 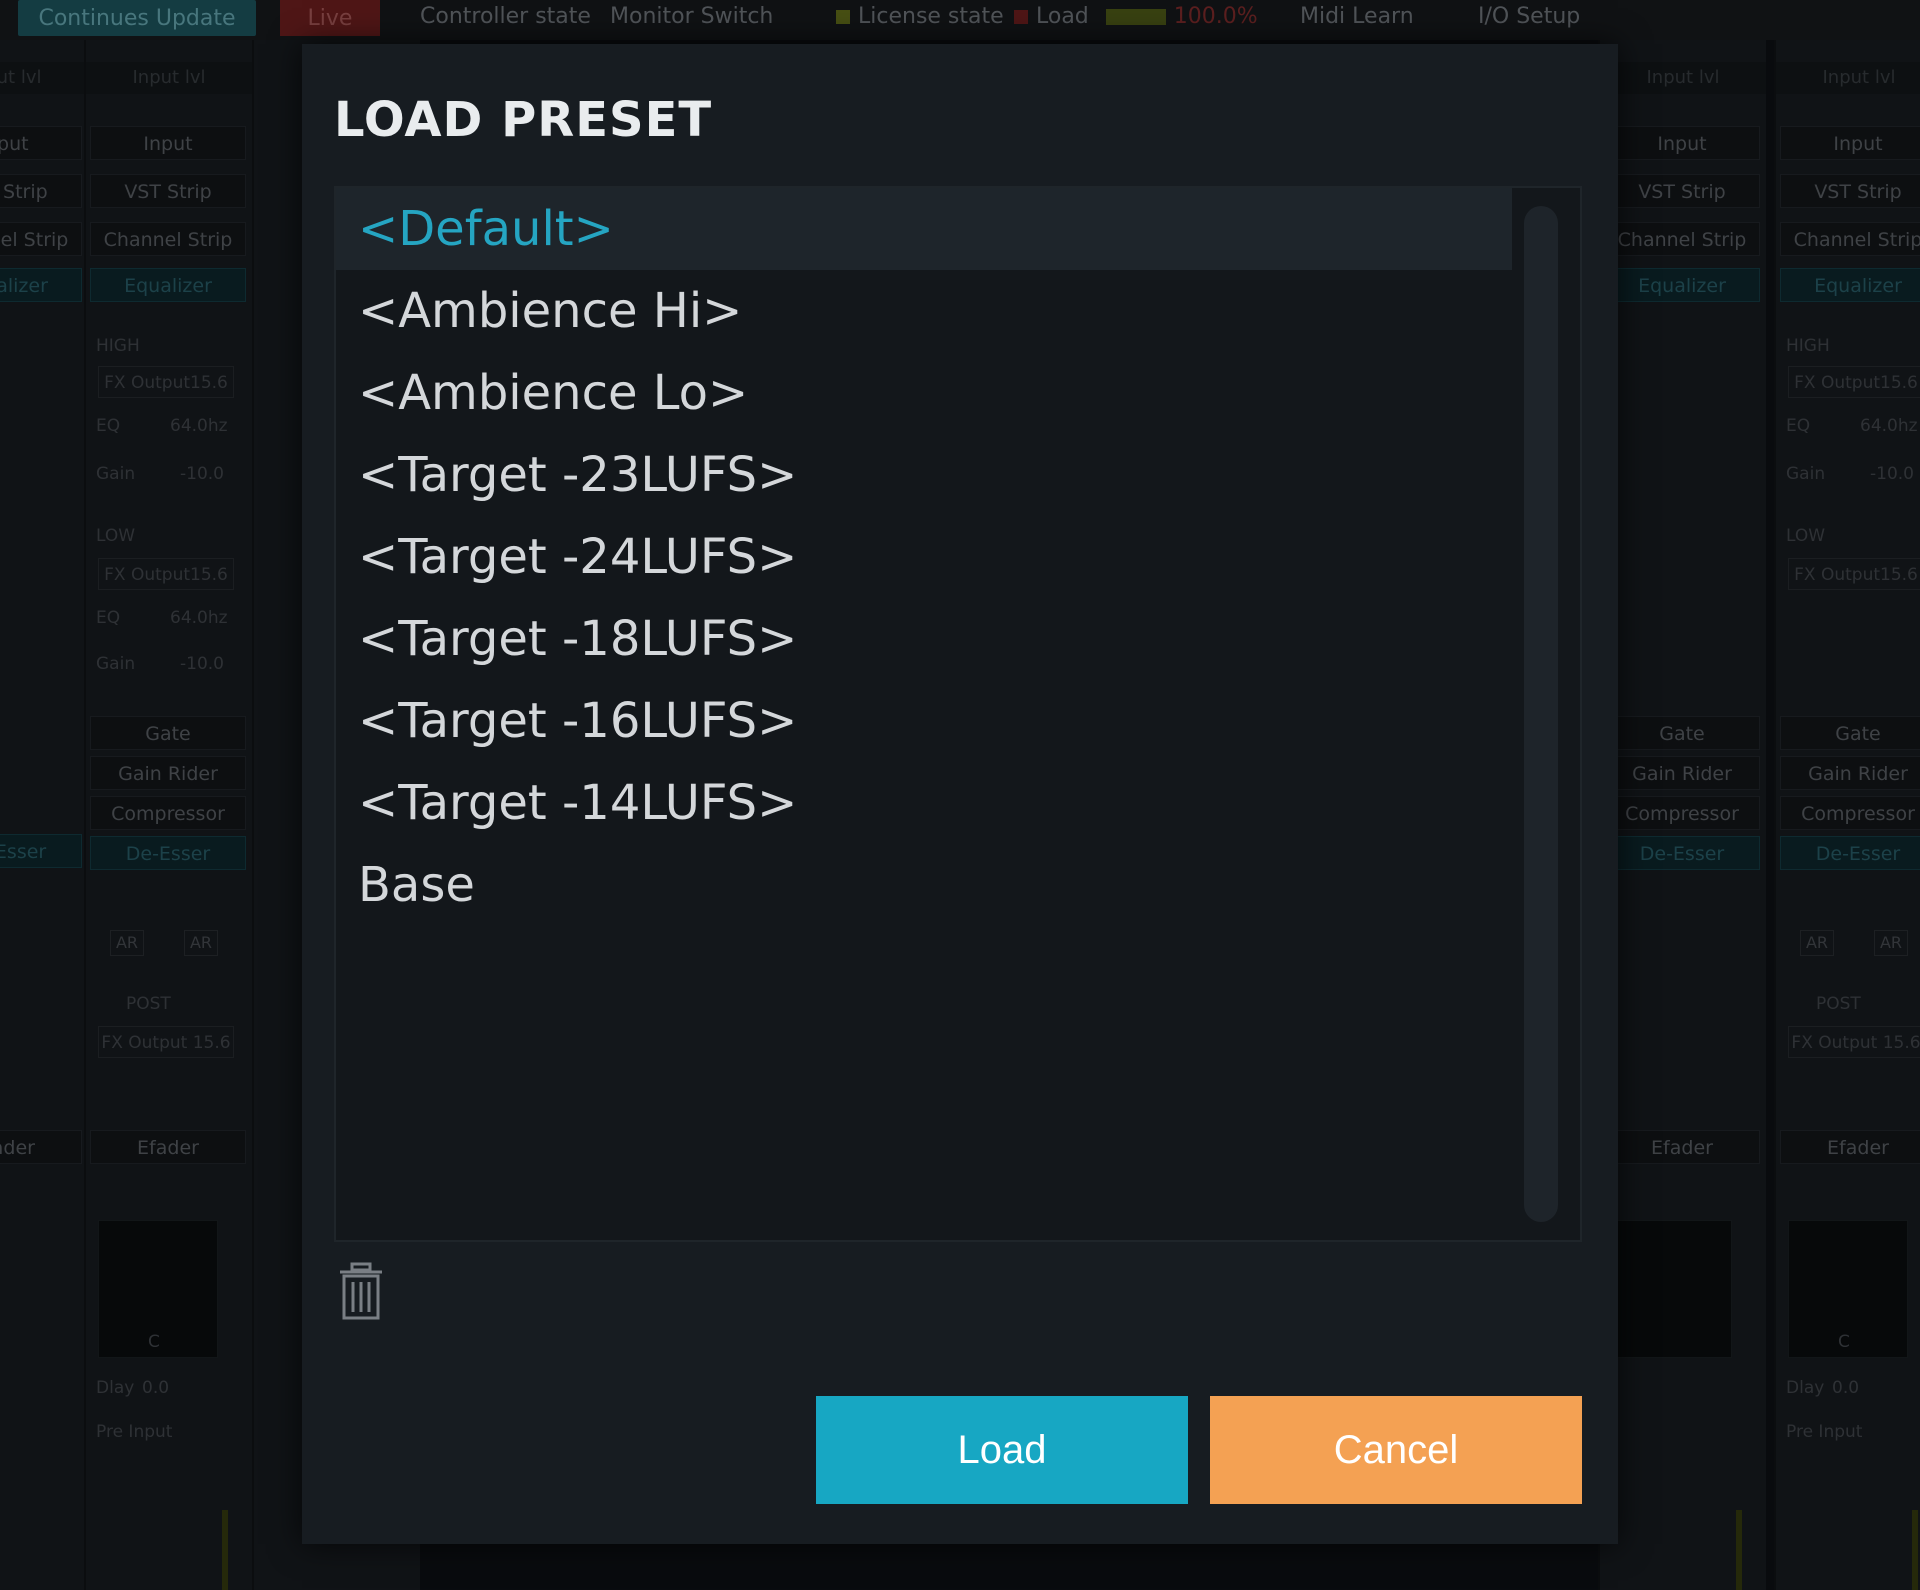 What do you see at coordinates (924, 803) in the screenshot?
I see `preset-item: <Target -14LUFS>` at bounding box center [924, 803].